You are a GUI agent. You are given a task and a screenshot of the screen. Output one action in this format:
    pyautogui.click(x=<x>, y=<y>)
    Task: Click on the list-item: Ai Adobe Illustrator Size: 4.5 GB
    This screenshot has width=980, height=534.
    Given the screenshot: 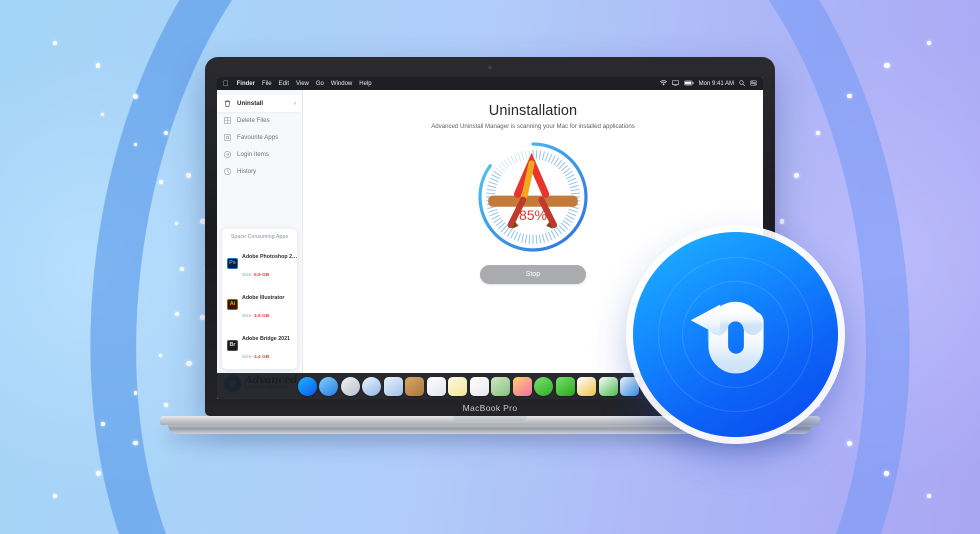 What is the action you would take?
    pyautogui.click(x=259, y=304)
    